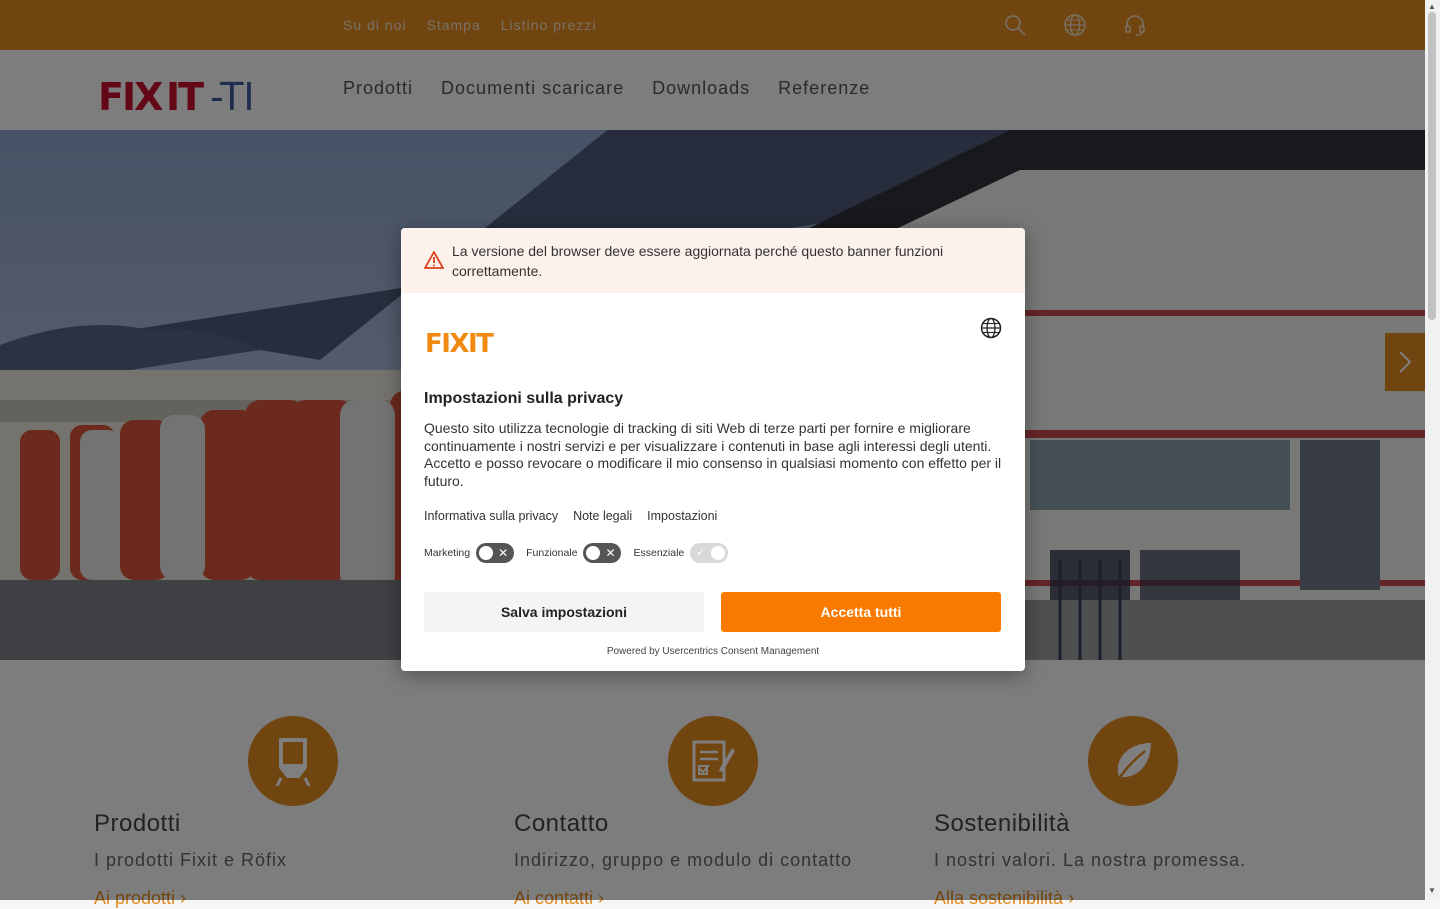 This screenshot has width=1440, height=909. Describe the element at coordinates (709, 553) in the screenshot. I see `toggle-essential: ✓` at that location.